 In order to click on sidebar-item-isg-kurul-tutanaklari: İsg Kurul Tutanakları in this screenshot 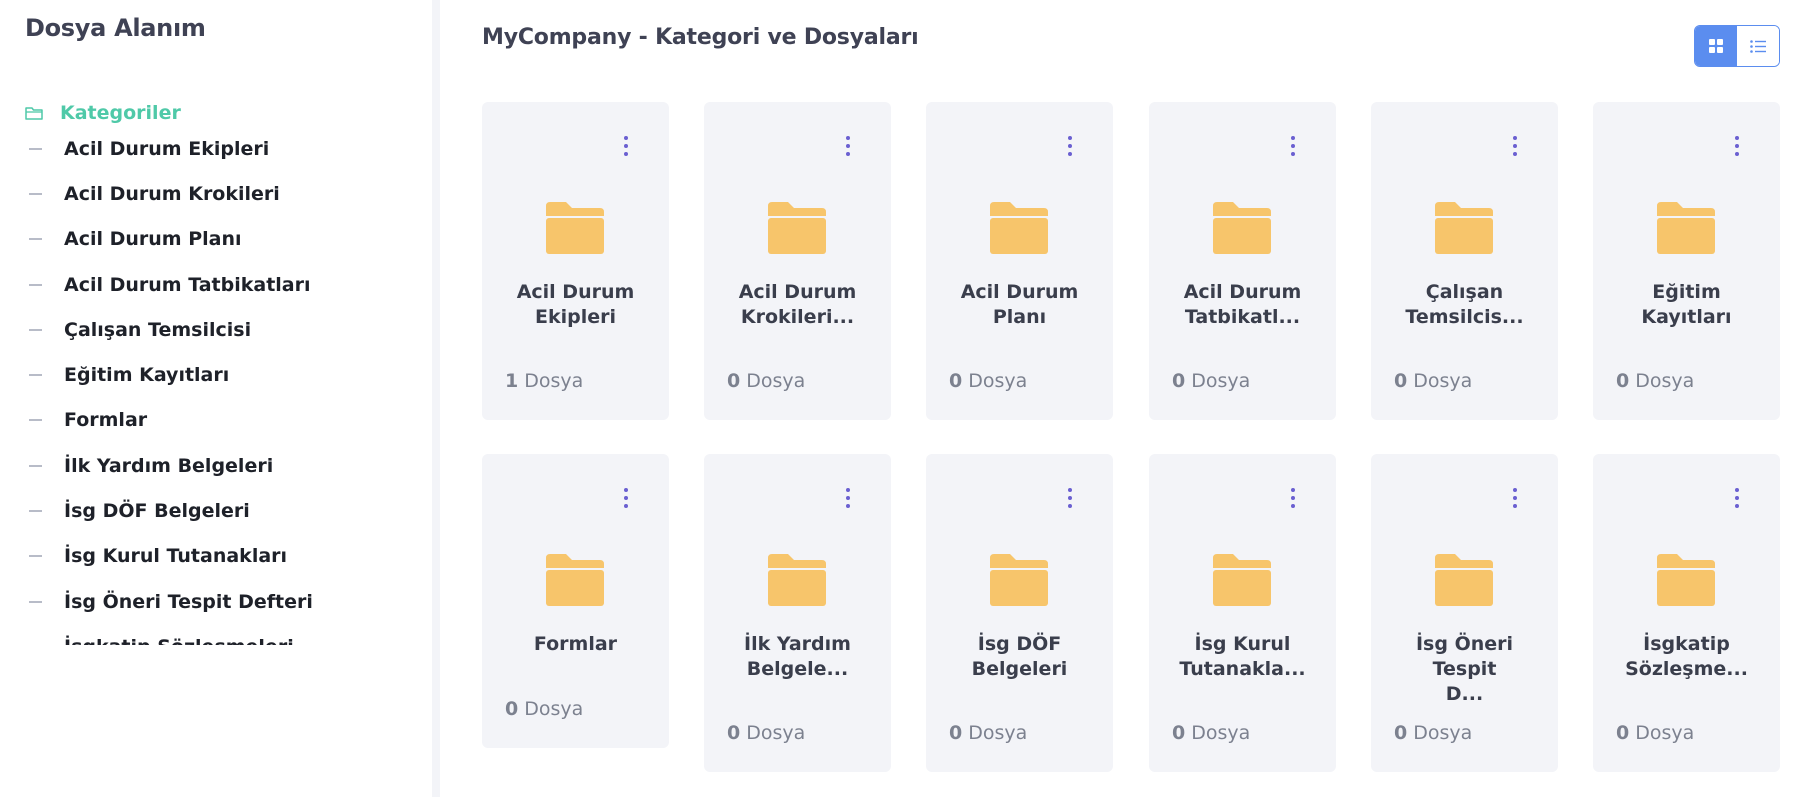, I will do `click(225, 556)`.